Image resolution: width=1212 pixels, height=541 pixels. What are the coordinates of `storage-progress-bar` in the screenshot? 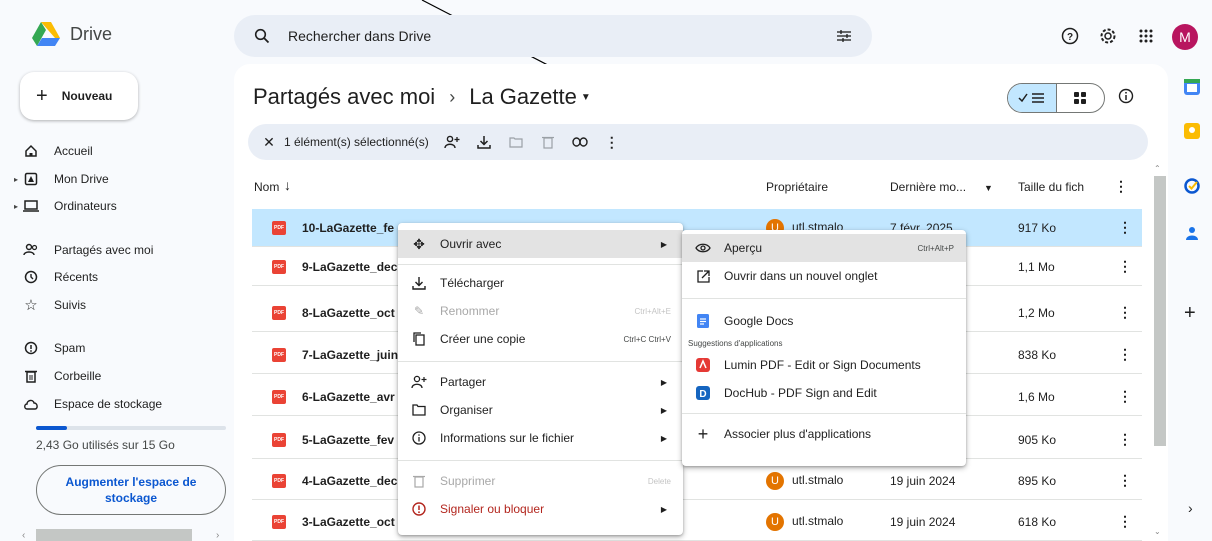 It's located at (131, 428).